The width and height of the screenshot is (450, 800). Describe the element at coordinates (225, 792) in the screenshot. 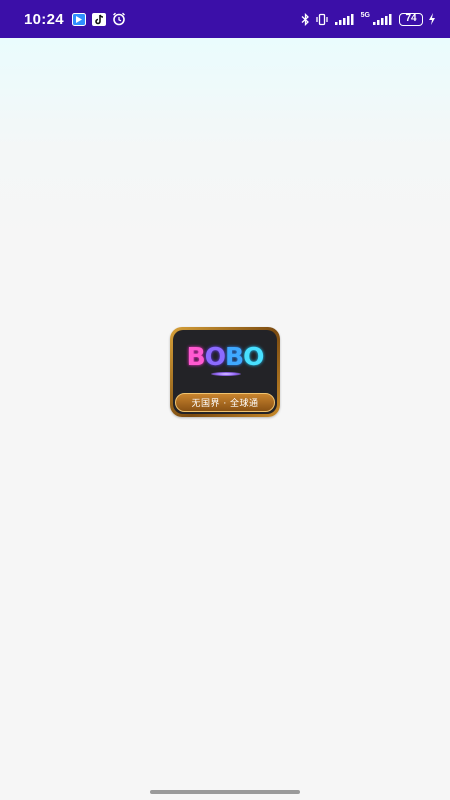

I see `home-indicator` at that location.